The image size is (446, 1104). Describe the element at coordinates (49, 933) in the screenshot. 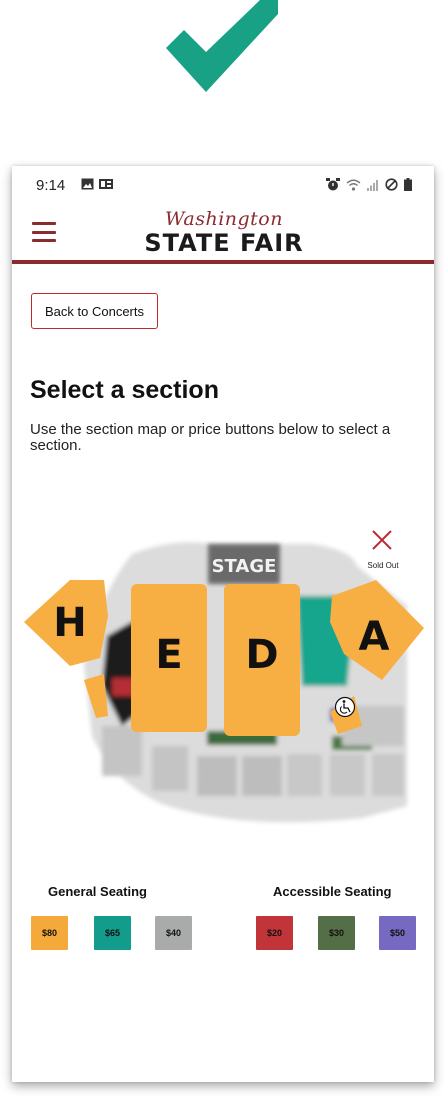

I see `price-80-button: $80` at that location.